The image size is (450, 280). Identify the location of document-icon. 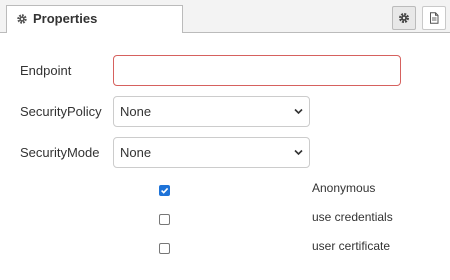
(434, 18).